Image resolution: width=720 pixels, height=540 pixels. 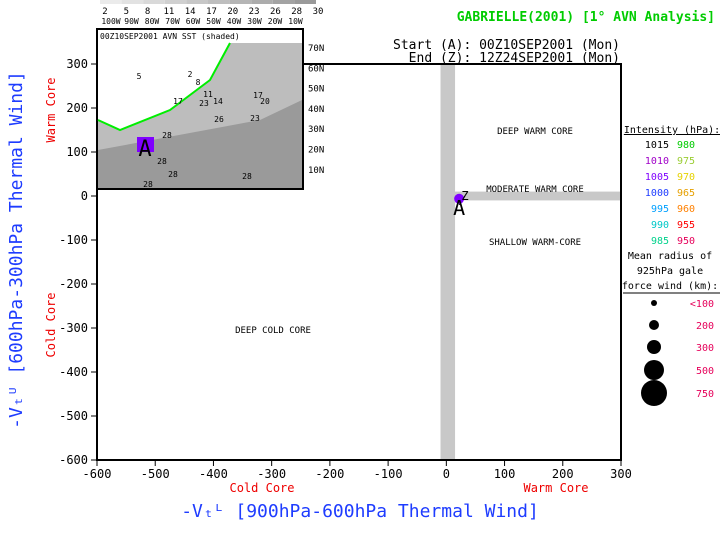 I want to click on radius-label: 500, so click(x=705, y=371).